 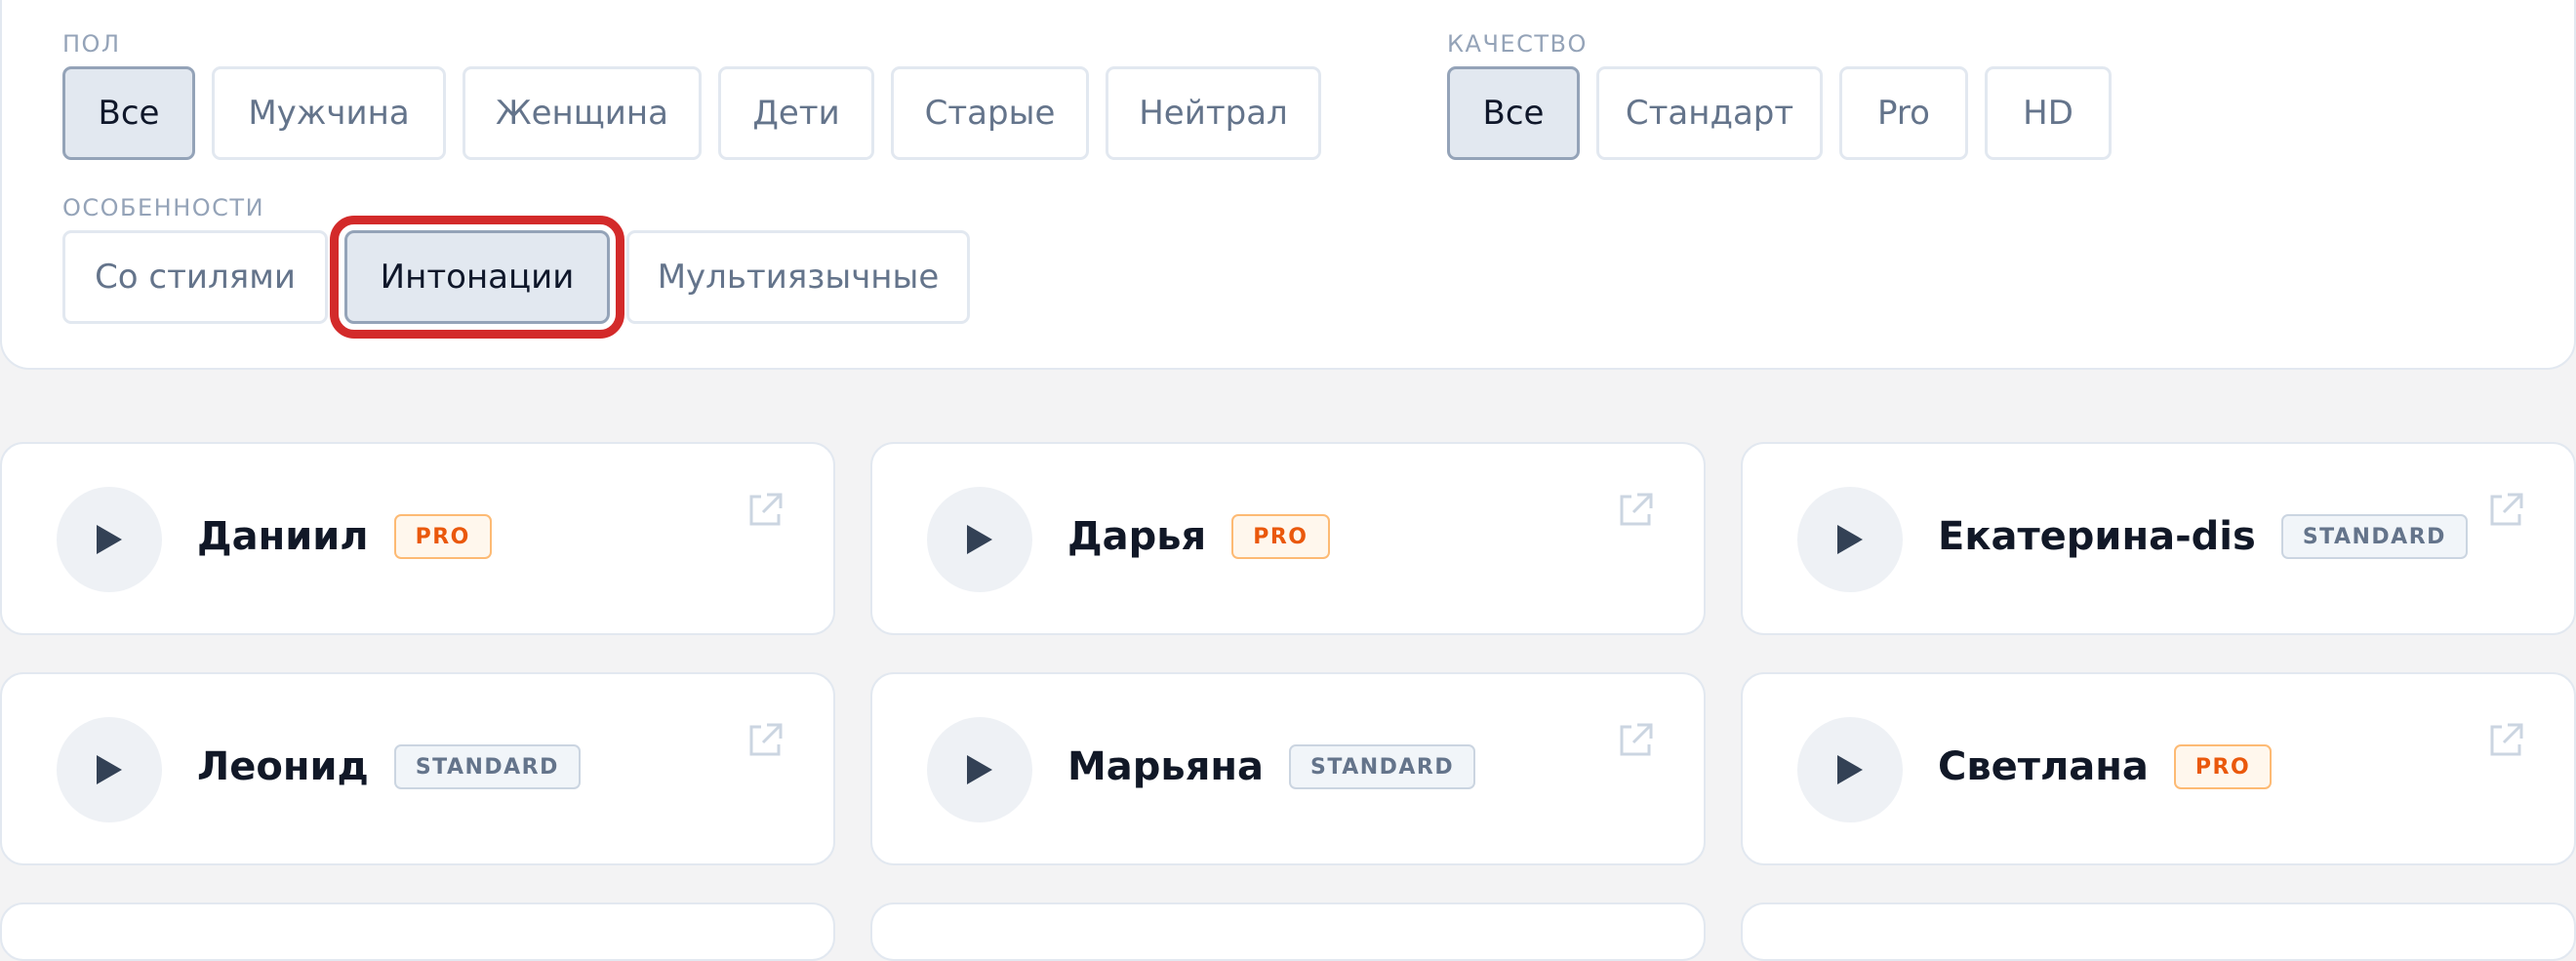 I want to click on voice-name: Екатерина-dis, so click(x=2097, y=536).